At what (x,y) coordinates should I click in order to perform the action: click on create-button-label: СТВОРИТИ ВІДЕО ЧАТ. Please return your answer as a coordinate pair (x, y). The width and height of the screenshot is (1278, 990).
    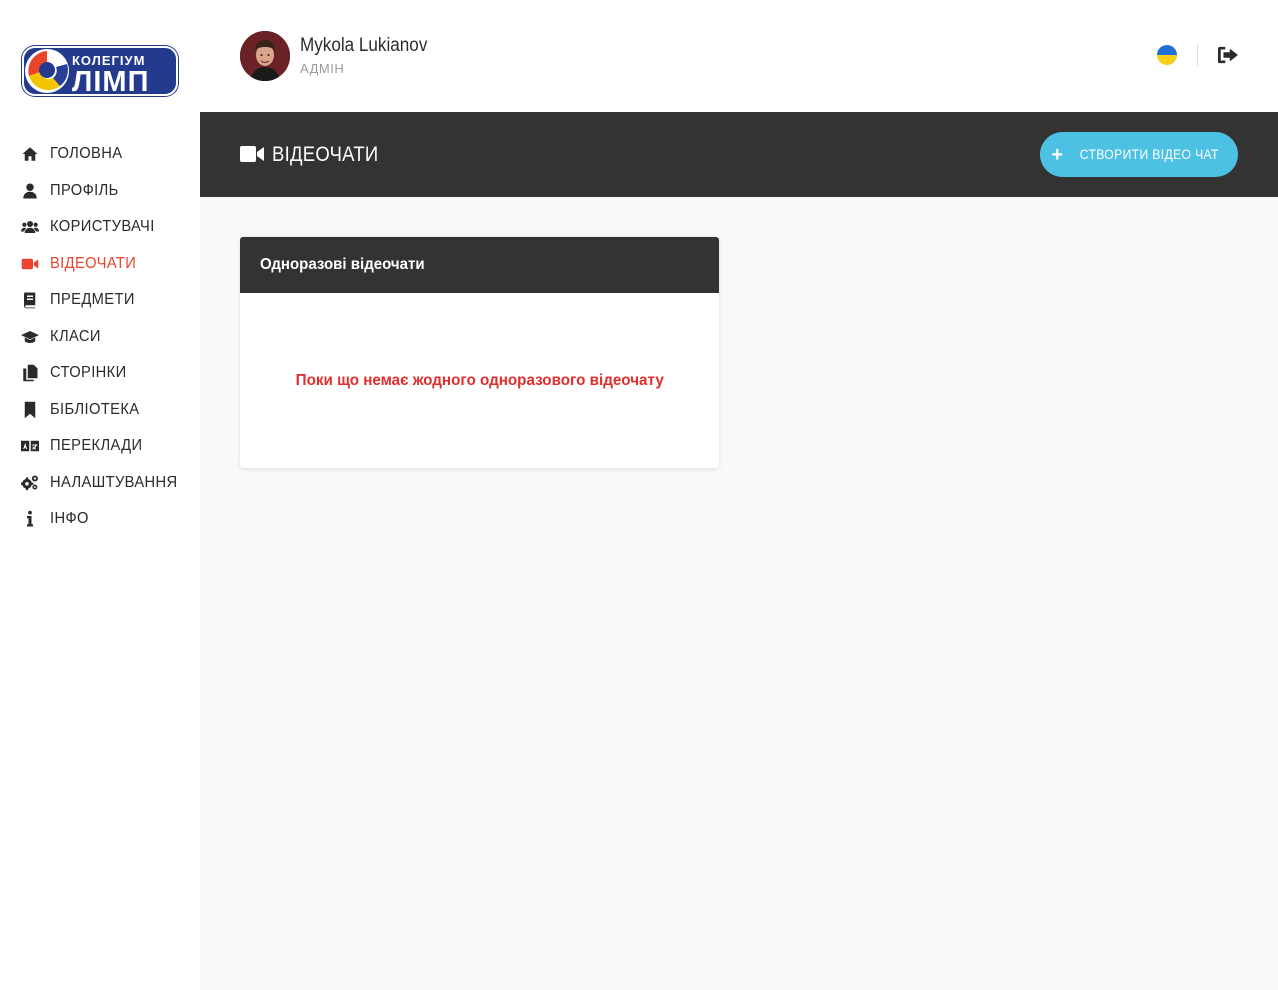
    Looking at the image, I should click on (1149, 154).